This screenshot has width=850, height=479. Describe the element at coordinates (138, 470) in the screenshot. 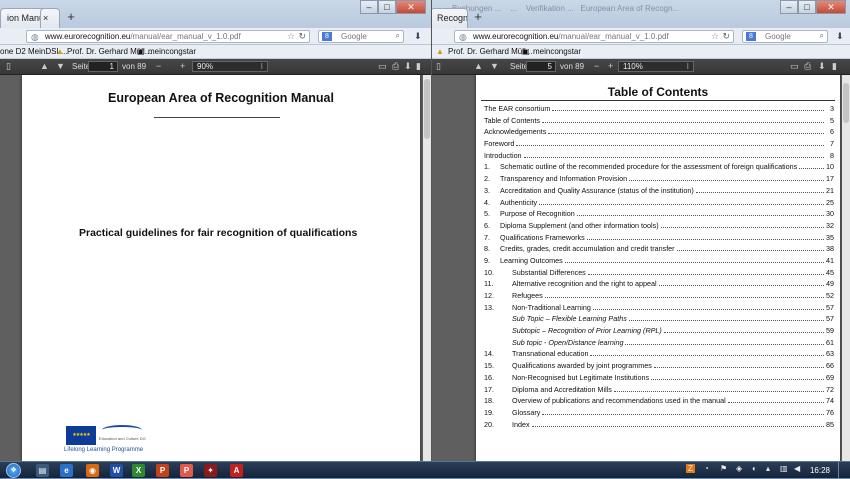

I see `excel-icon: X` at that location.